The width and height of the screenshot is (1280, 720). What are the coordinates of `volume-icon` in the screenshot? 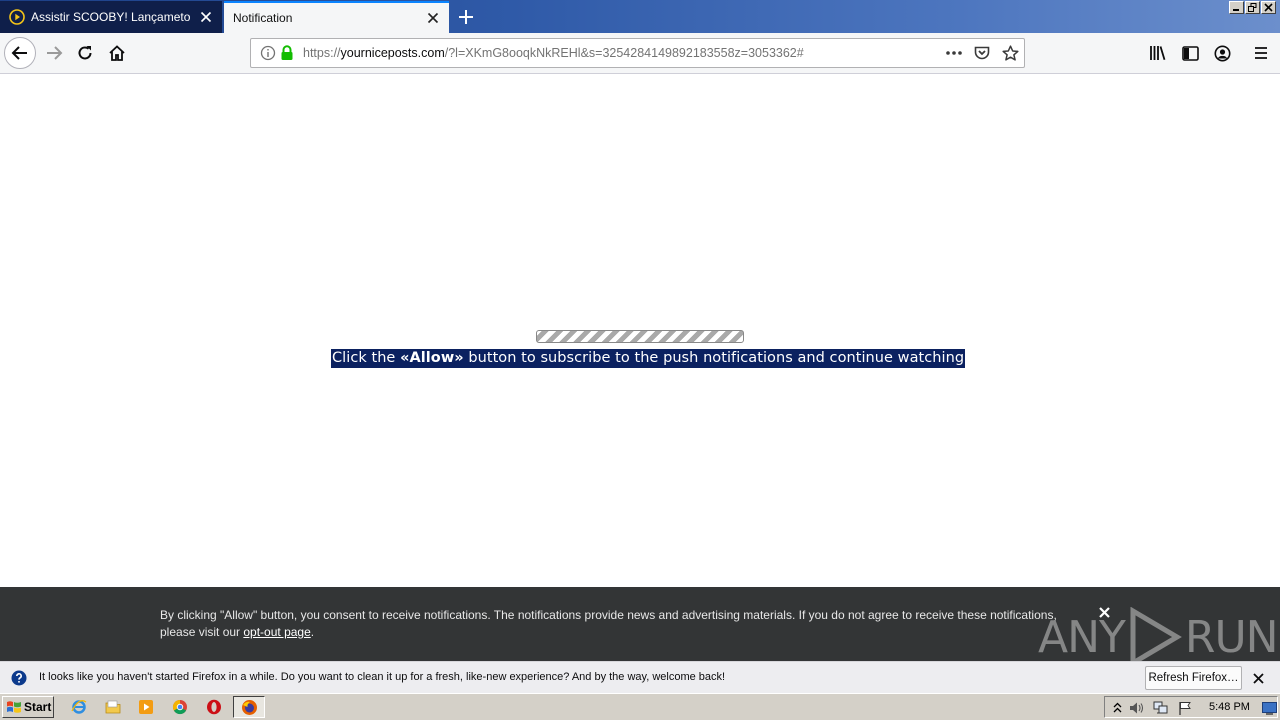 It's located at (1137, 708).